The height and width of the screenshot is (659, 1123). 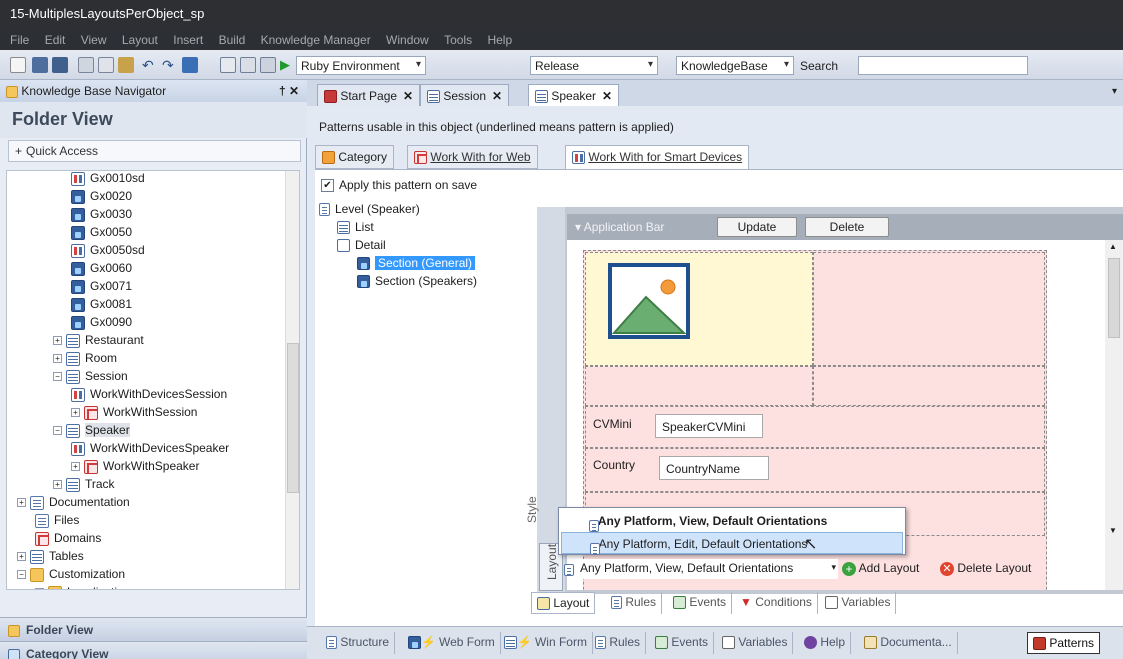 I want to click on layout-option-view: Any Platform, View, Default Orientations, so click(x=732, y=521).